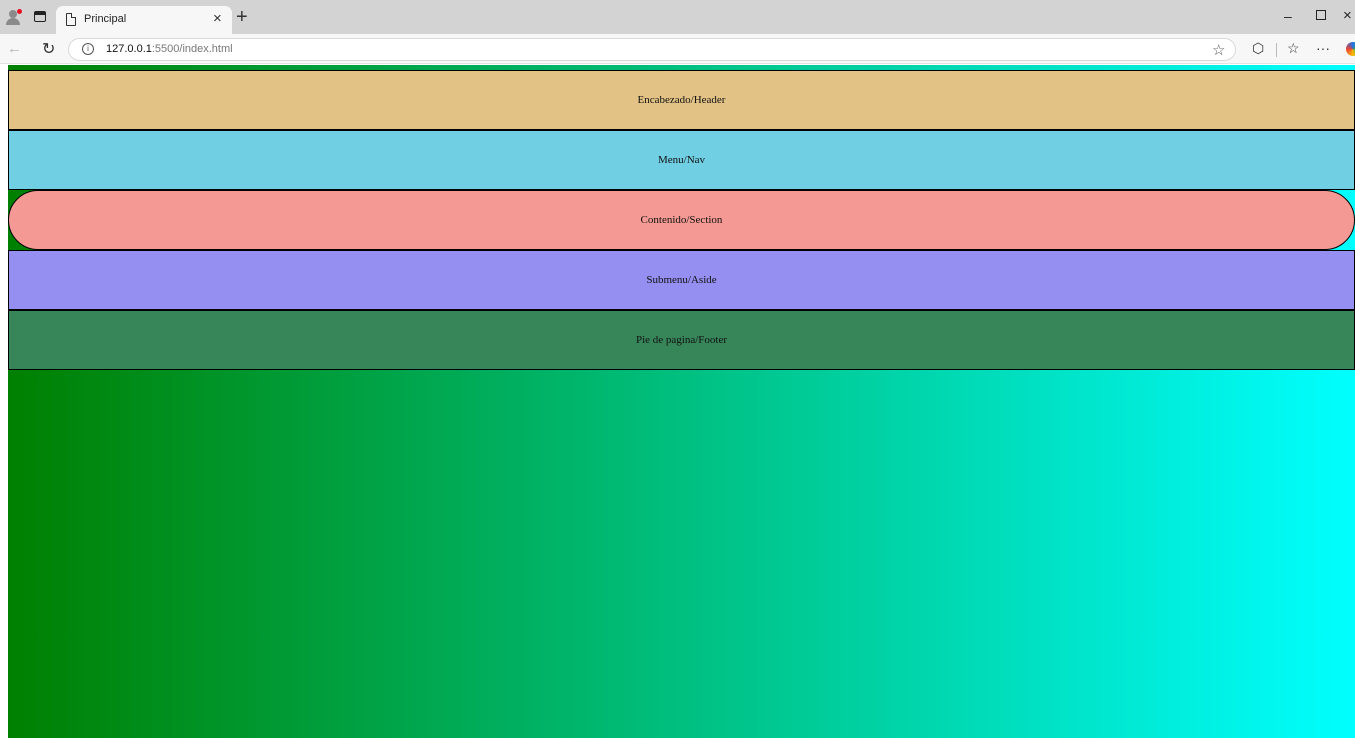  Describe the element at coordinates (1276, 50) in the screenshot. I see `toolbar-divider` at that location.